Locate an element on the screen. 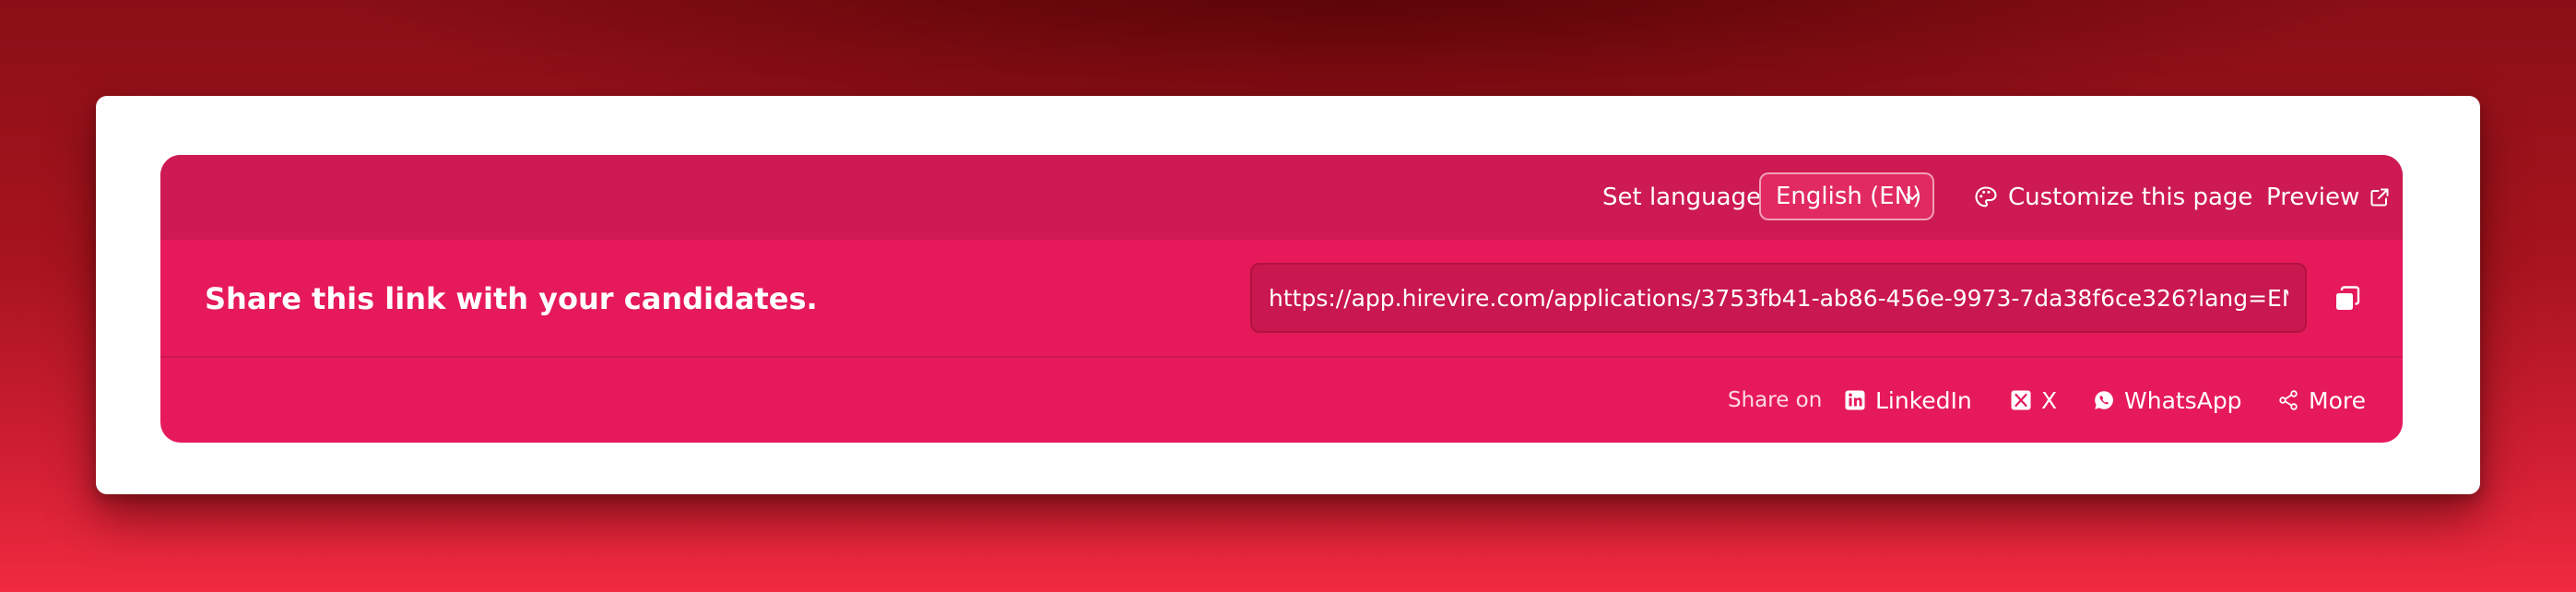 This screenshot has height=592, width=2576. external-link-icon is located at coordinates (2379, 197).